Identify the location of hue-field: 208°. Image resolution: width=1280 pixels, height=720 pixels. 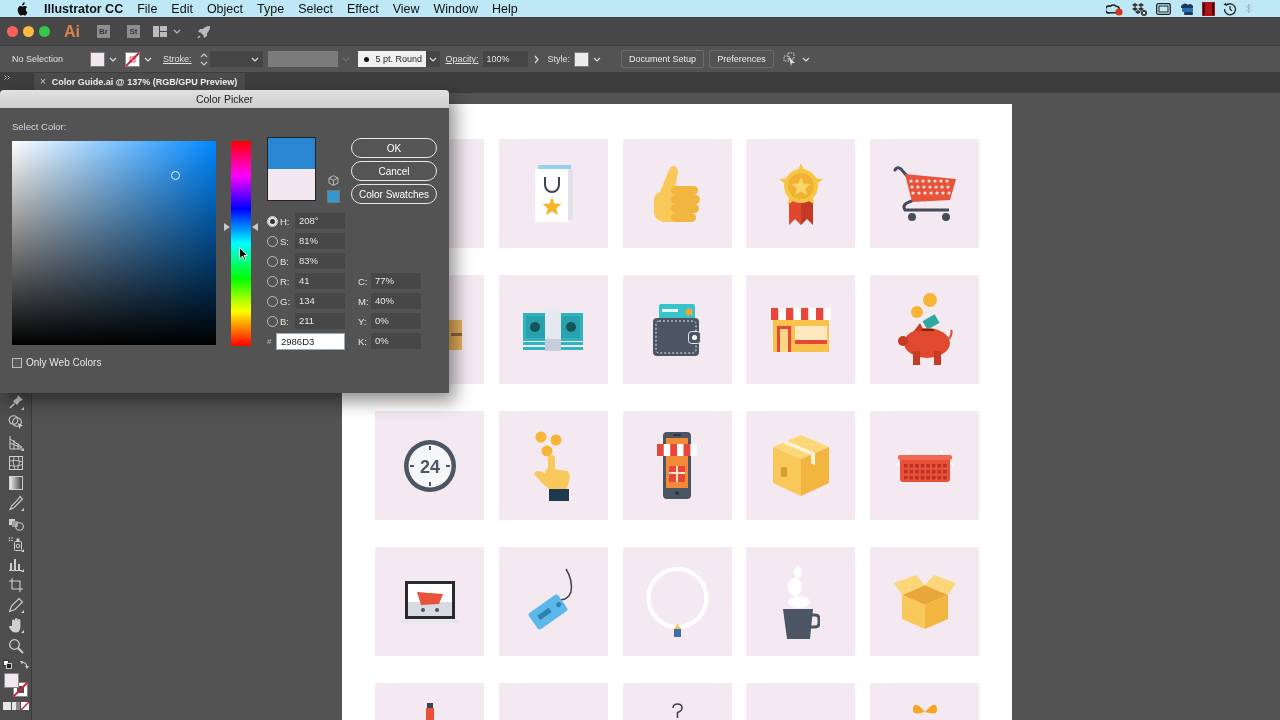
(320, 221).